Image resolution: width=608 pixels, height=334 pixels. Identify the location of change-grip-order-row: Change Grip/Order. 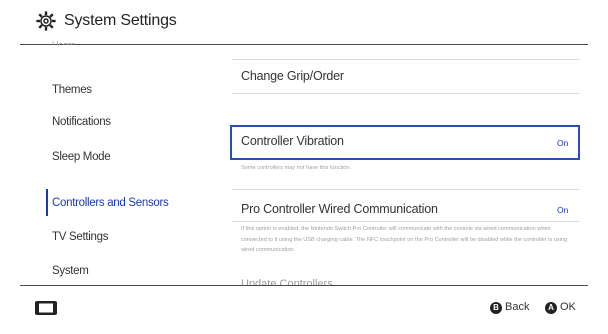
(292, 76).